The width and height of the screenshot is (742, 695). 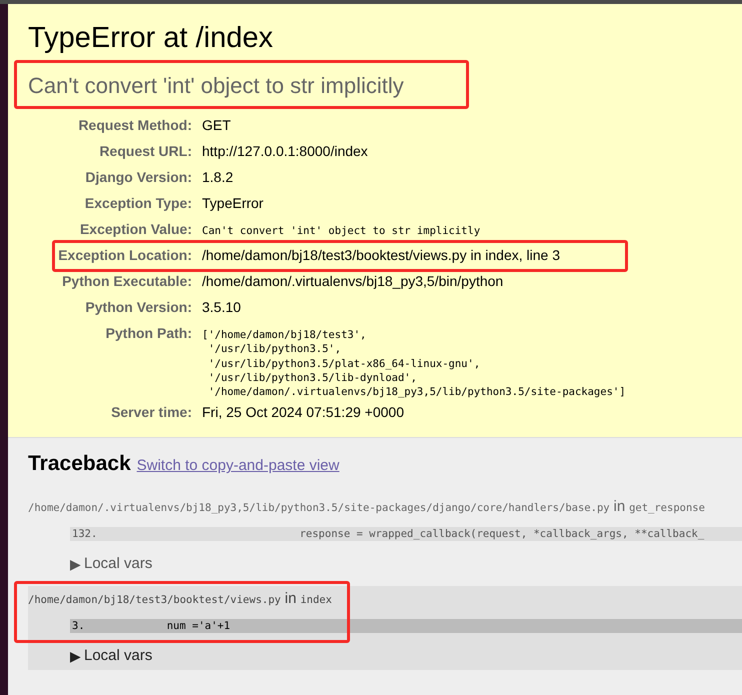 What do you see at coordinates (221, 307) in the screenshot?
I see `field-value: 3.5.10` at bounding box center [221, 307].